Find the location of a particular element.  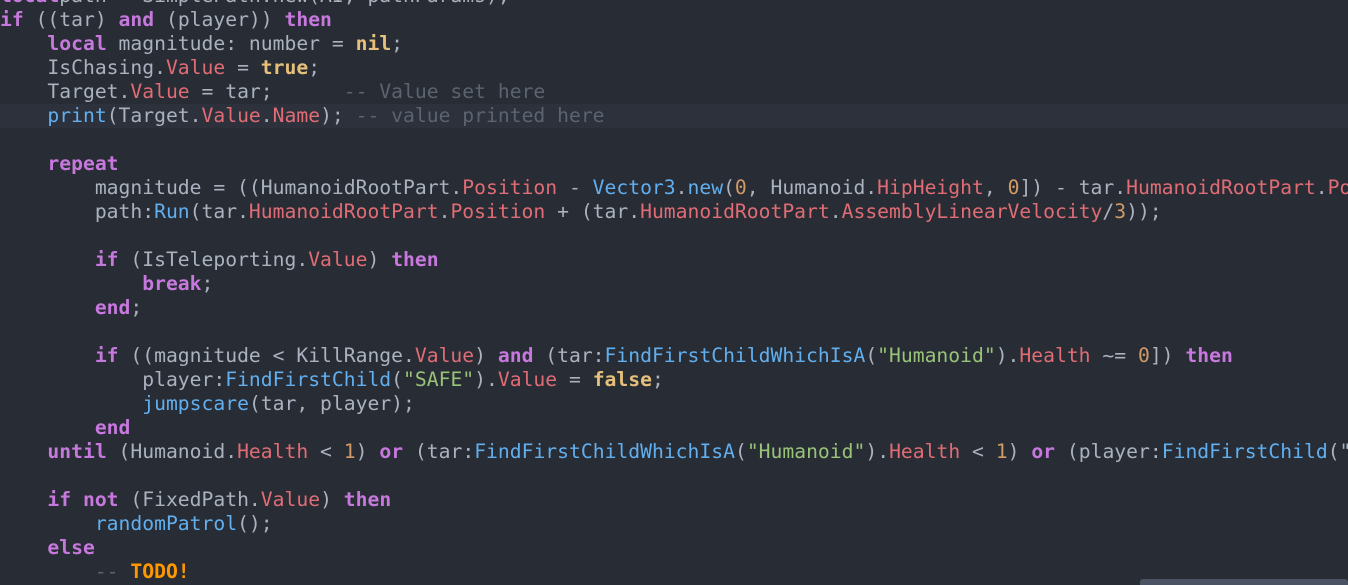

code-token: jumpscare is located at coordinates (195, 403).